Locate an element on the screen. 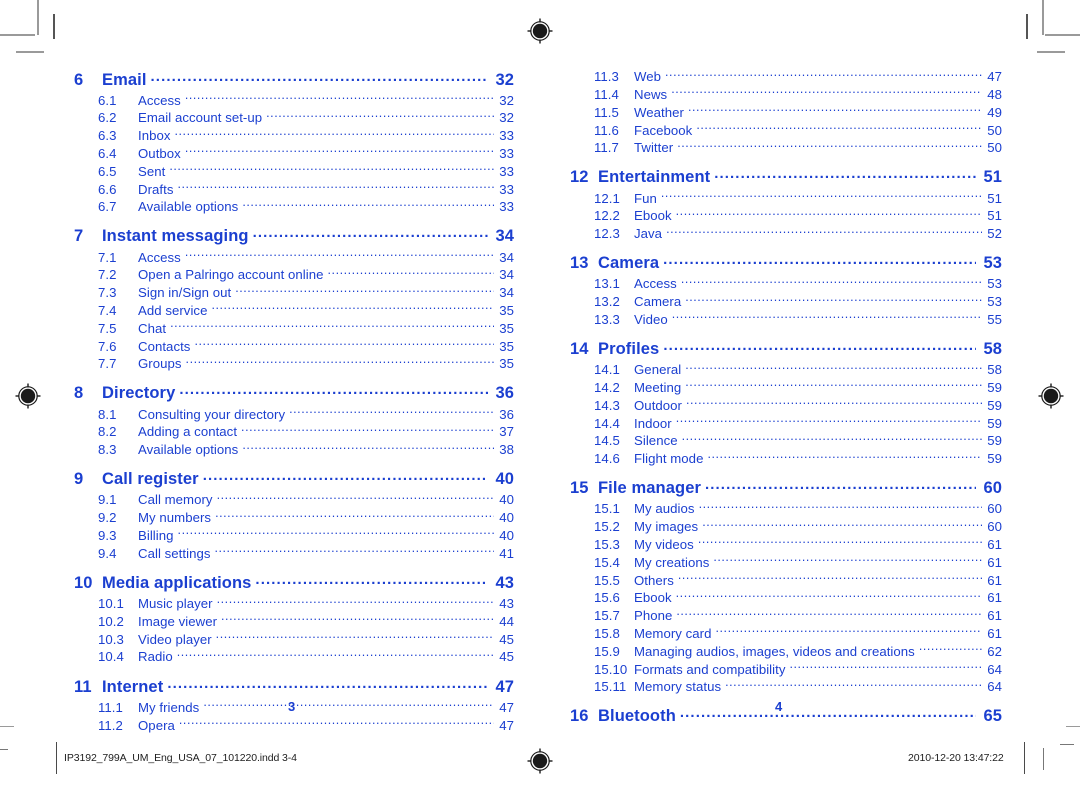 The height and width of the screenshot is (798, 1080). toc-entry-number: 11.1 is located at coordinates (110, 707).